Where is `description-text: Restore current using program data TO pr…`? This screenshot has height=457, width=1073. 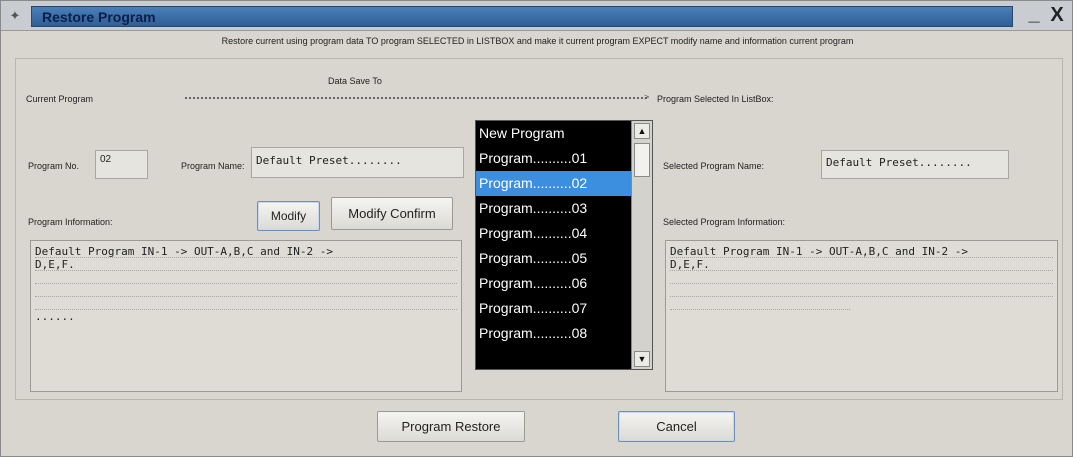
description-text: Restore current using program data TO pr… is located at coordinates (537, 41).